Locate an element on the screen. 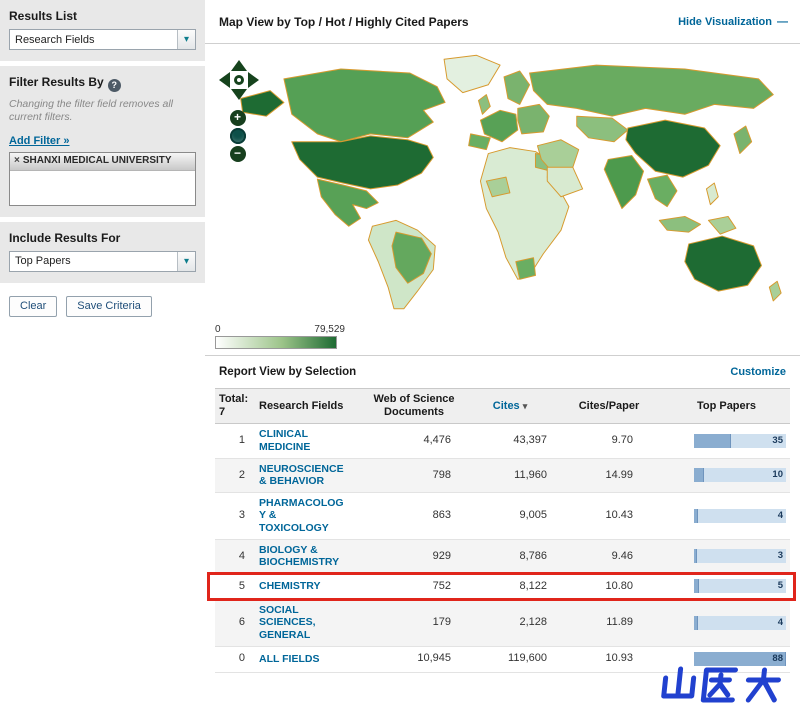  pan-center-icon is located at coordinates (239, 80).